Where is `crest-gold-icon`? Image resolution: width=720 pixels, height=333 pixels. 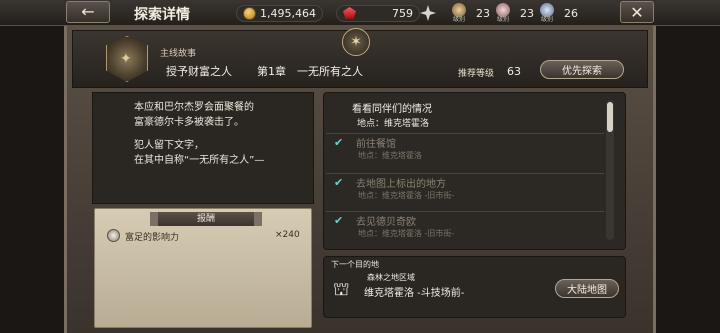 crest-gold-icon is located at coordinates (459, 10).